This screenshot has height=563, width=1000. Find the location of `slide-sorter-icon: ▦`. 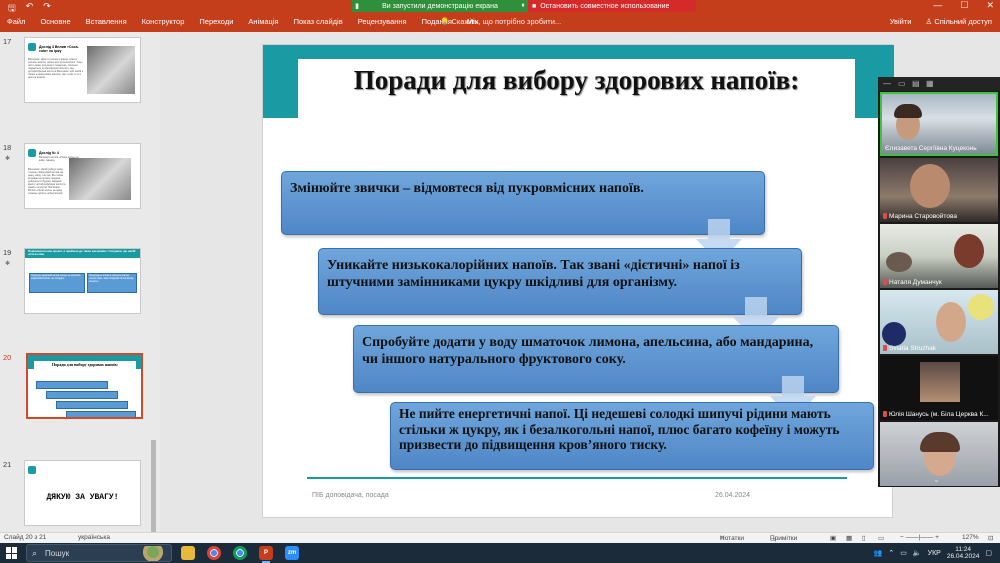

slide-sorter-icon: ▦ is located at coordinates (849, 538).